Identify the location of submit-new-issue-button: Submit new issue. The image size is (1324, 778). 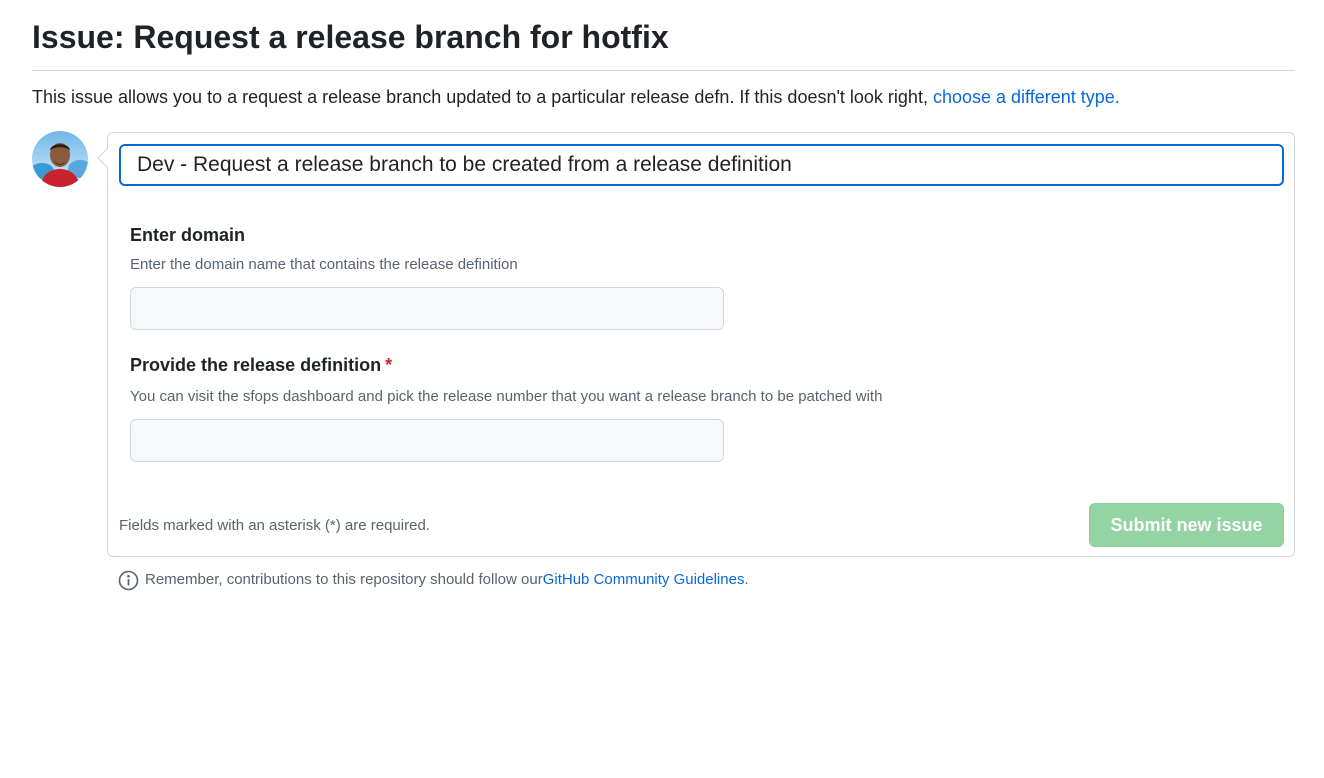
(1186, 525).